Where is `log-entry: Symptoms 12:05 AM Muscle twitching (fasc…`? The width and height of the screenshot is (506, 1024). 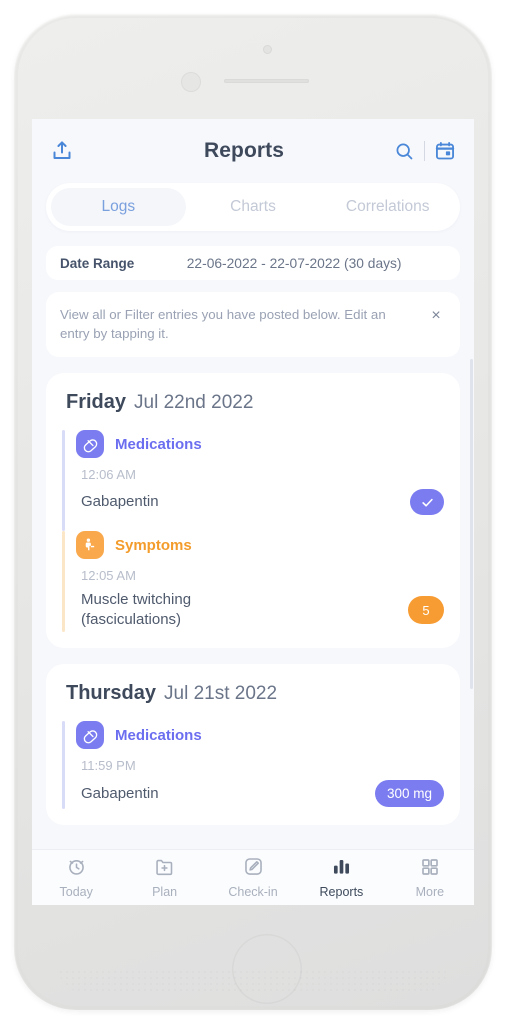 log-entry: Symptoms 12:05 AM Muscle twitching (fasc… is located at coordinates (253, 581).